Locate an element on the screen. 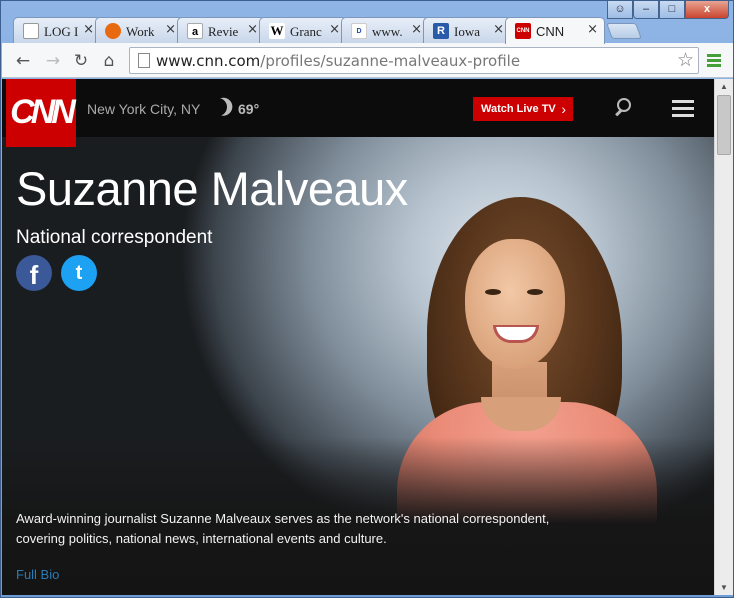 The height and width of the screenshot is (598, 734). scroll-down-icon: ▼ is located at coordinates (724, 587).